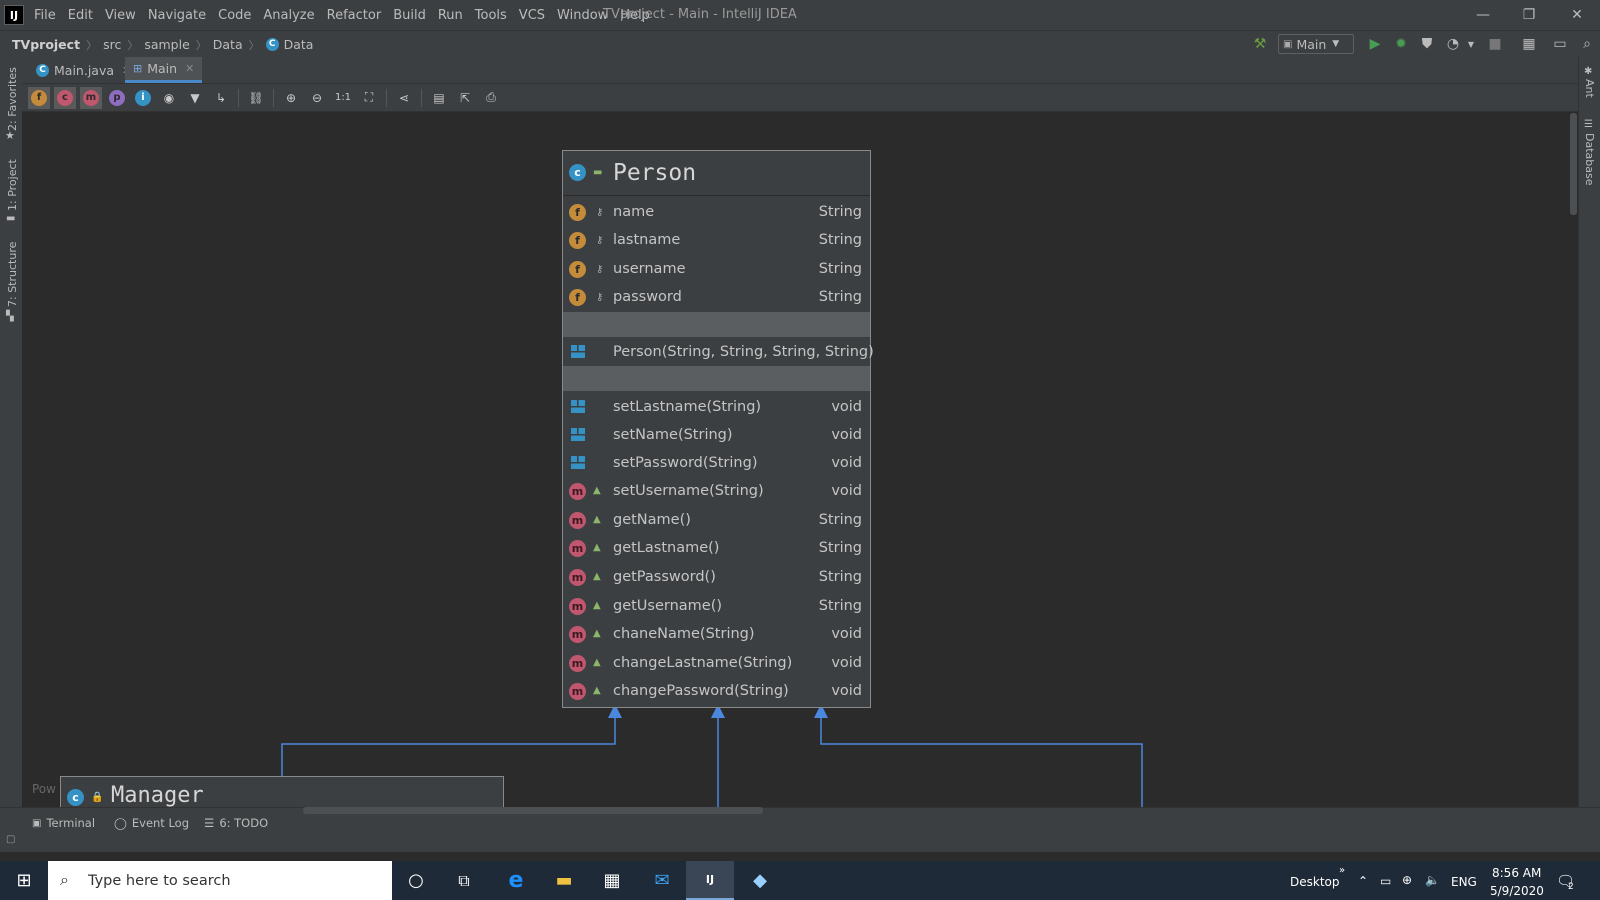 Image resolution: width=1600 pixels, height=900 pixels. I want to click on method-row: m ▲ chaneName(String) void, so click(716, 634).